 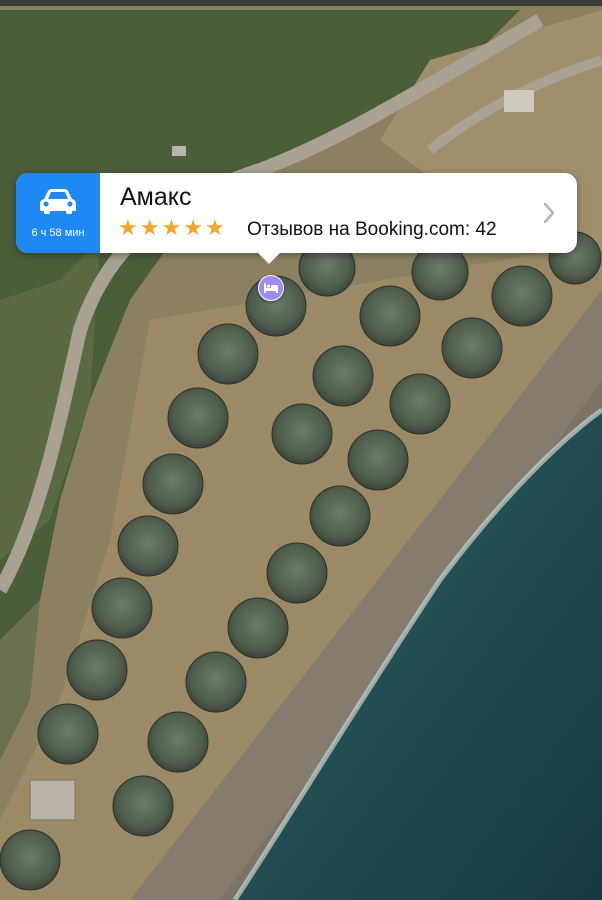 I want to click on car-icon, so click(x=58, y=201).